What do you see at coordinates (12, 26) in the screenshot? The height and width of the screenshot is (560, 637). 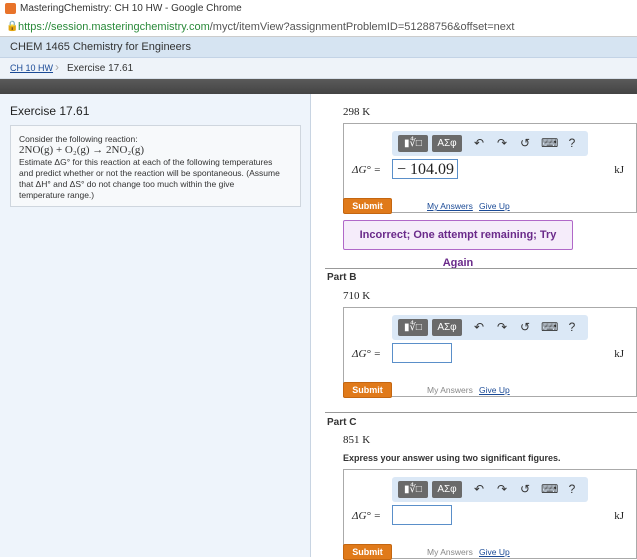 I see `lock-icon: 🔒` at bounding box center [12, 26].